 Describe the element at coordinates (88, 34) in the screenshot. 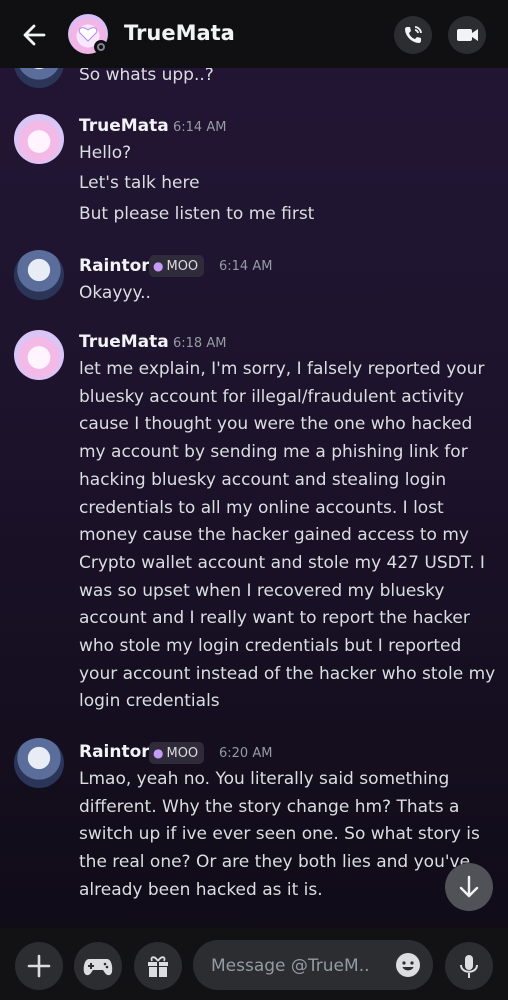

I see `heart-icon` at that location.